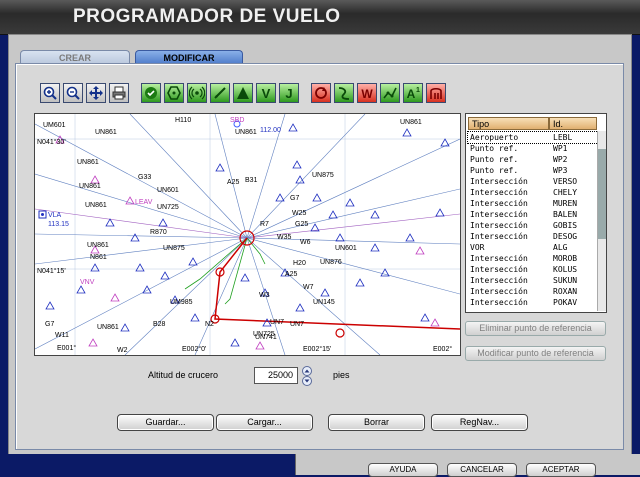 The width and height of the screenshot is (640, 477). What do you see at coordinates (602, 194) in the screenshot?
I see `scrollbar-thumb` at bounding box center [602, 194].